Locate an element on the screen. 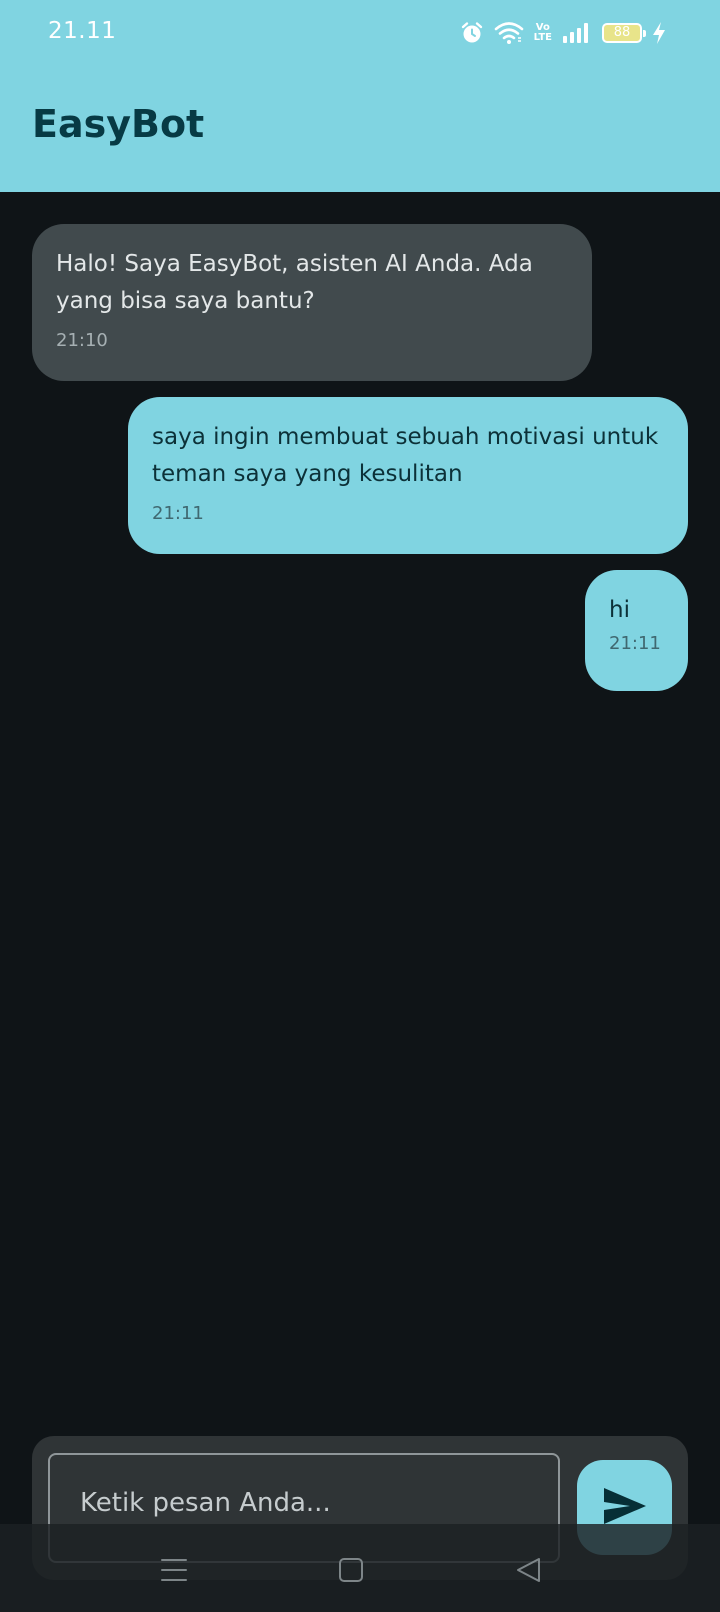  send-icon is located at coordinates (625, 1507).